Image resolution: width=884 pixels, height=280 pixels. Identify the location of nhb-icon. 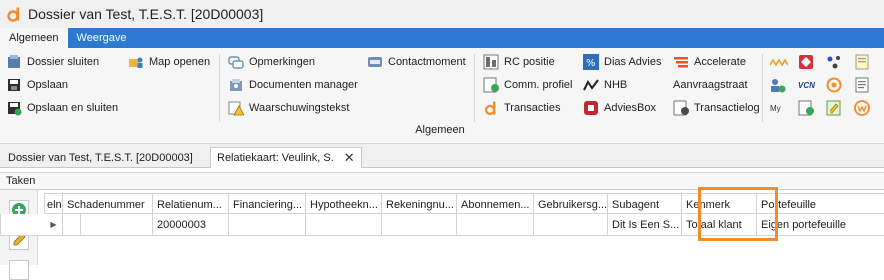
(591, 85).